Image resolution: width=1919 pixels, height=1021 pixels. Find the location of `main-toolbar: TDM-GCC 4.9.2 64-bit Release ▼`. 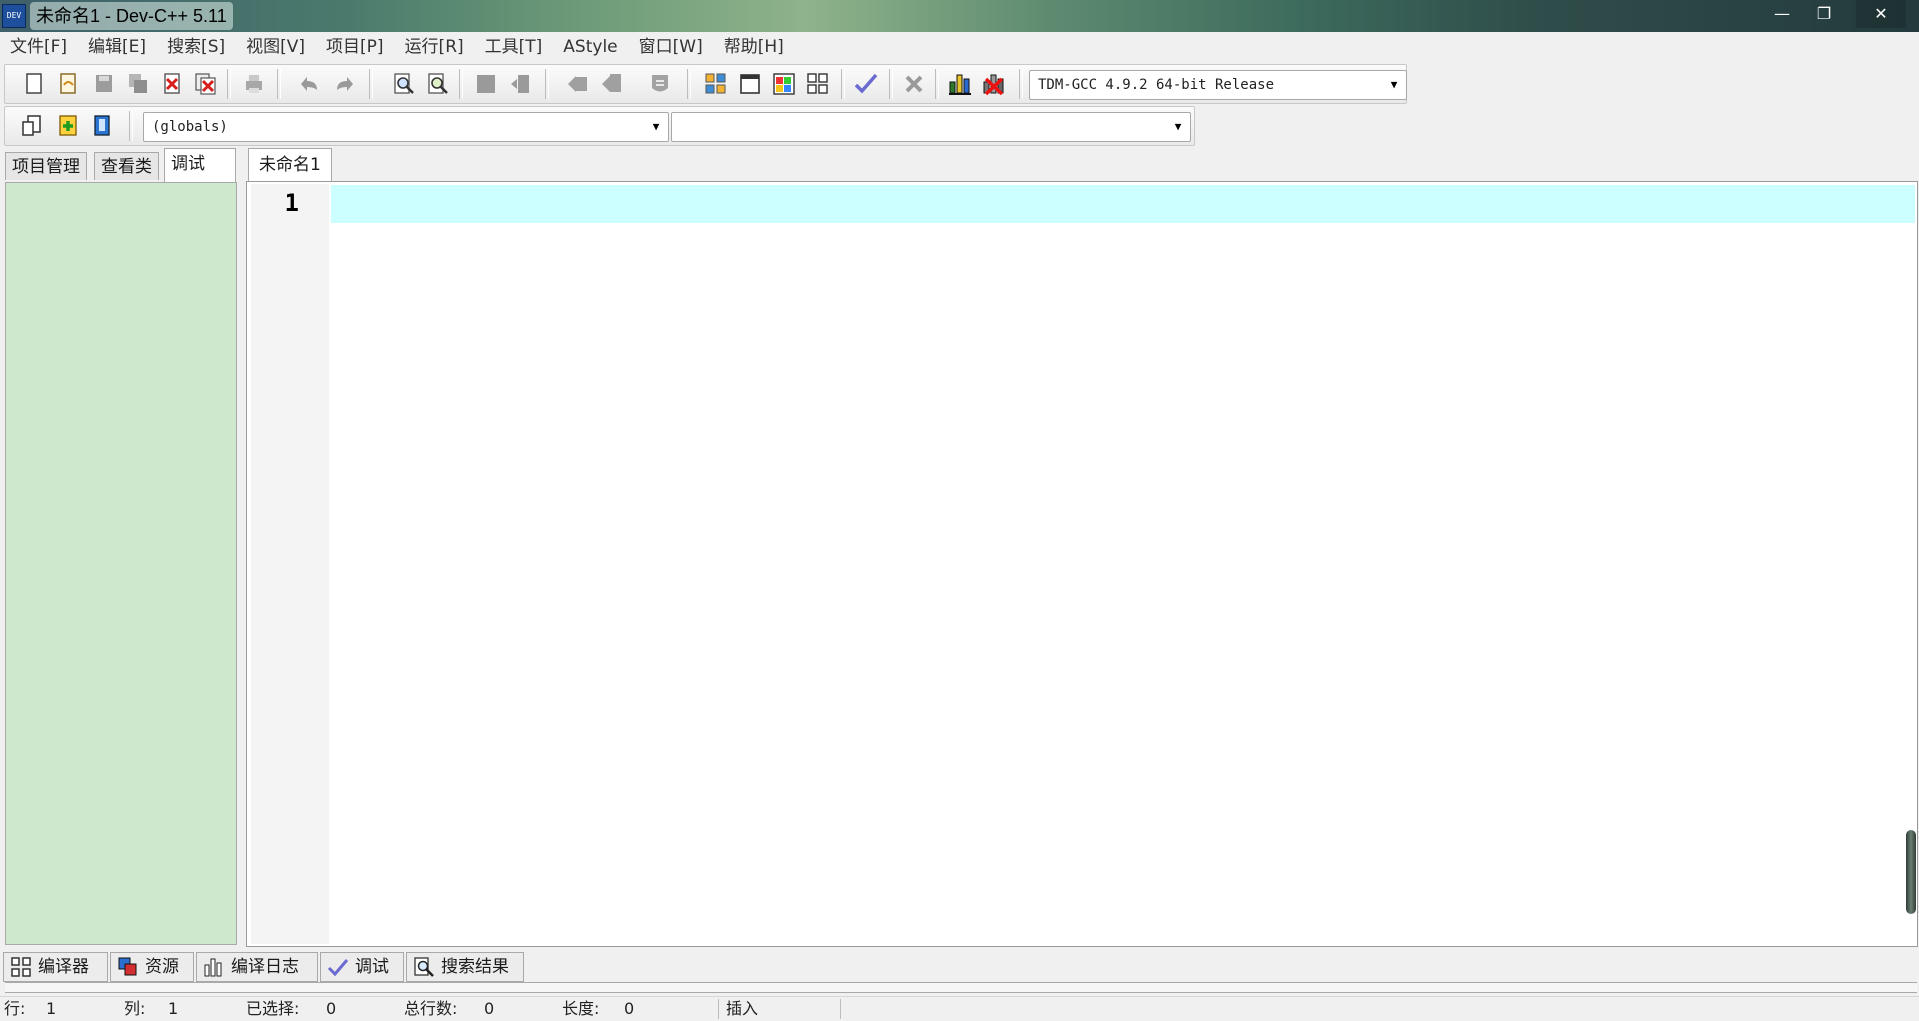

main-toolbar: TDM-GCC 4.9.2 64-bit Release ▼ is located at coordinates (705, 84).